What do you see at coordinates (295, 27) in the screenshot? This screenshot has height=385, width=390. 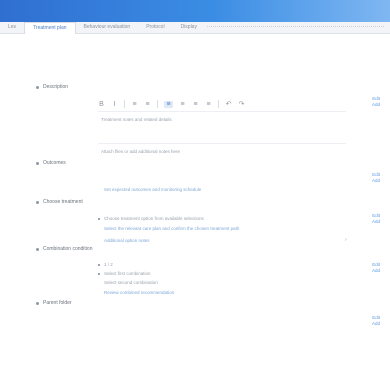 I see `tab-strip-divider` at bounding box center [295, 27].